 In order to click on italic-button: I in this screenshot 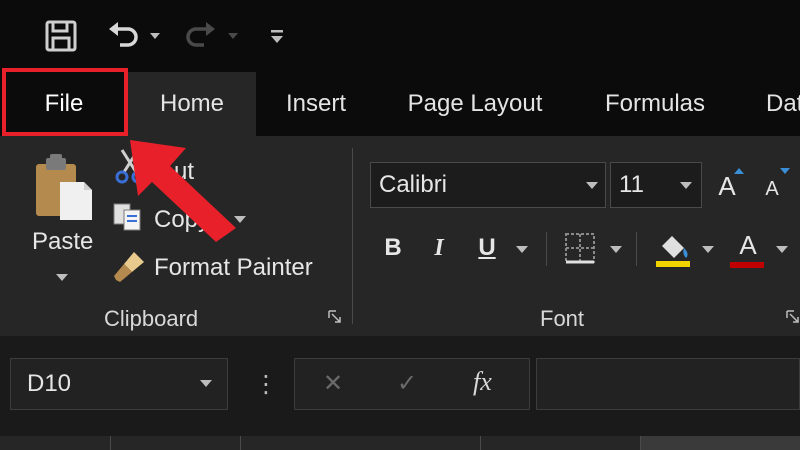, I will do `click(439, 248)`.